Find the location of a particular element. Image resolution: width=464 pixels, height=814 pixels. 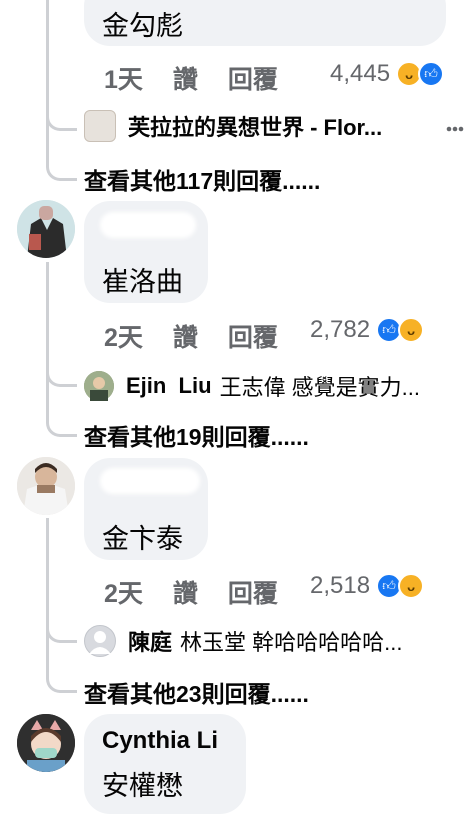

reply-author: Ejin Liu is located at coordinates (169, 386).